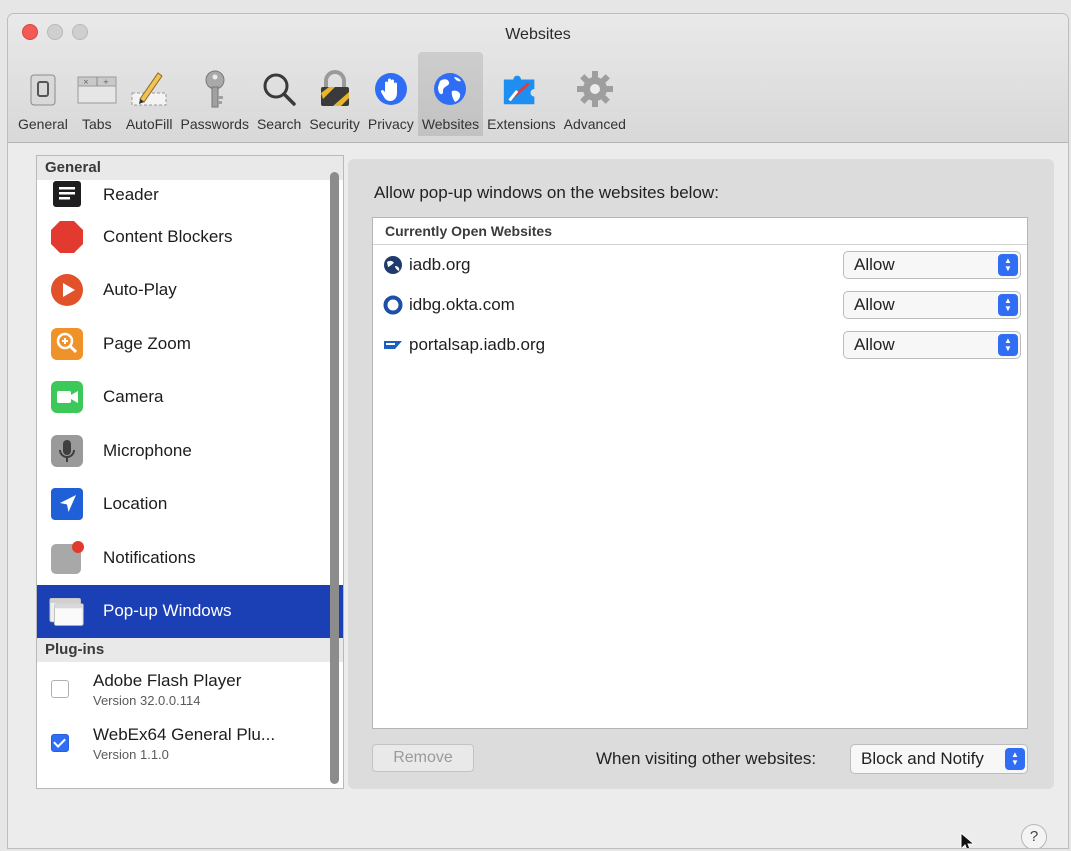 The width and height of the screenshot is (1071, 851). What do you see at coordinates (423, 758) in the screenshot?
I see `remove-button: Remove` at bounding box center [423, 758].